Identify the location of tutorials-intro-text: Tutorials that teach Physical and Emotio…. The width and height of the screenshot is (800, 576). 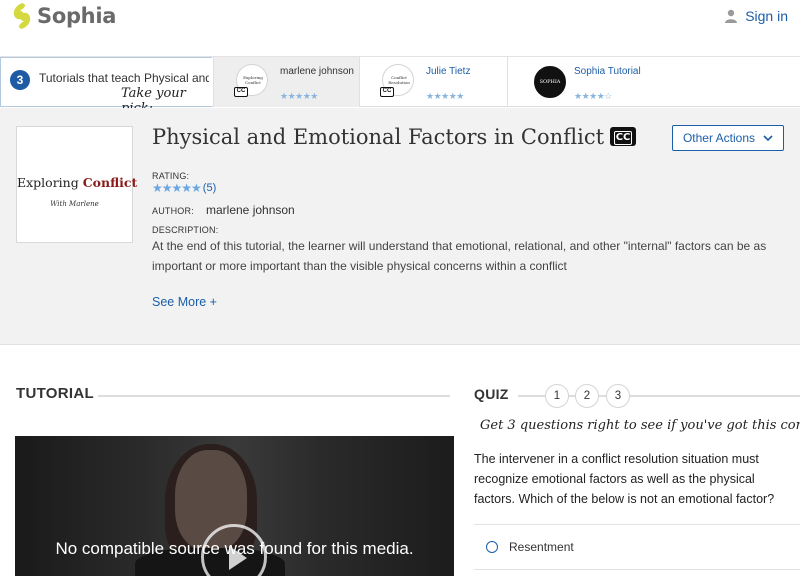
(124, 78).